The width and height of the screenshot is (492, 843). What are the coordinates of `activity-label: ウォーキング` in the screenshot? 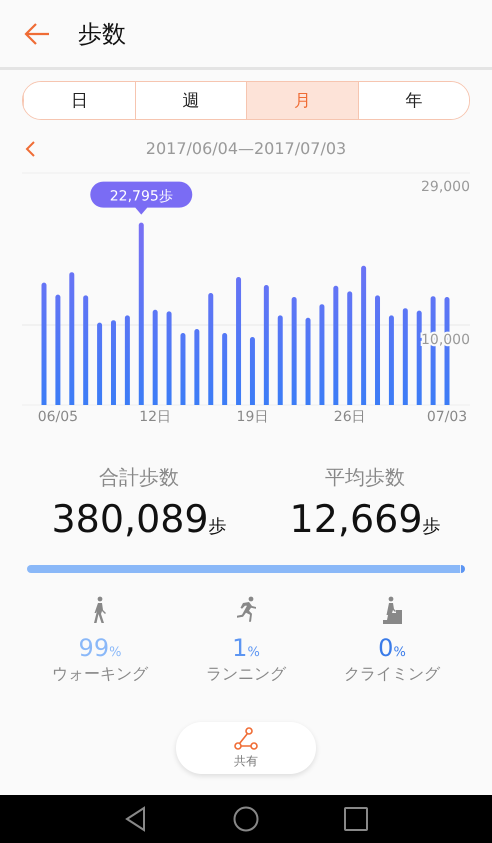 It's located at (100, 674).